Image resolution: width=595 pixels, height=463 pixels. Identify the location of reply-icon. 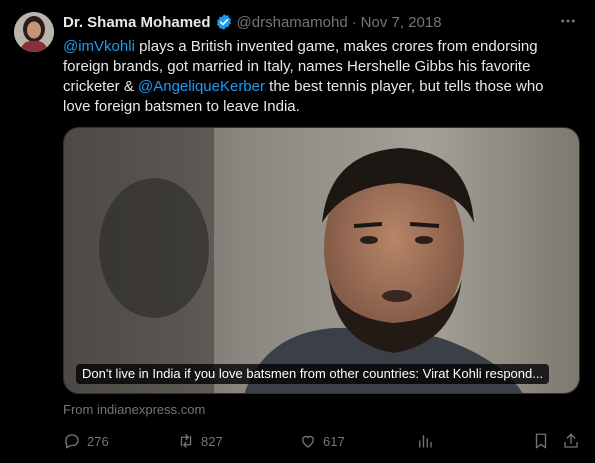
(72, 441).